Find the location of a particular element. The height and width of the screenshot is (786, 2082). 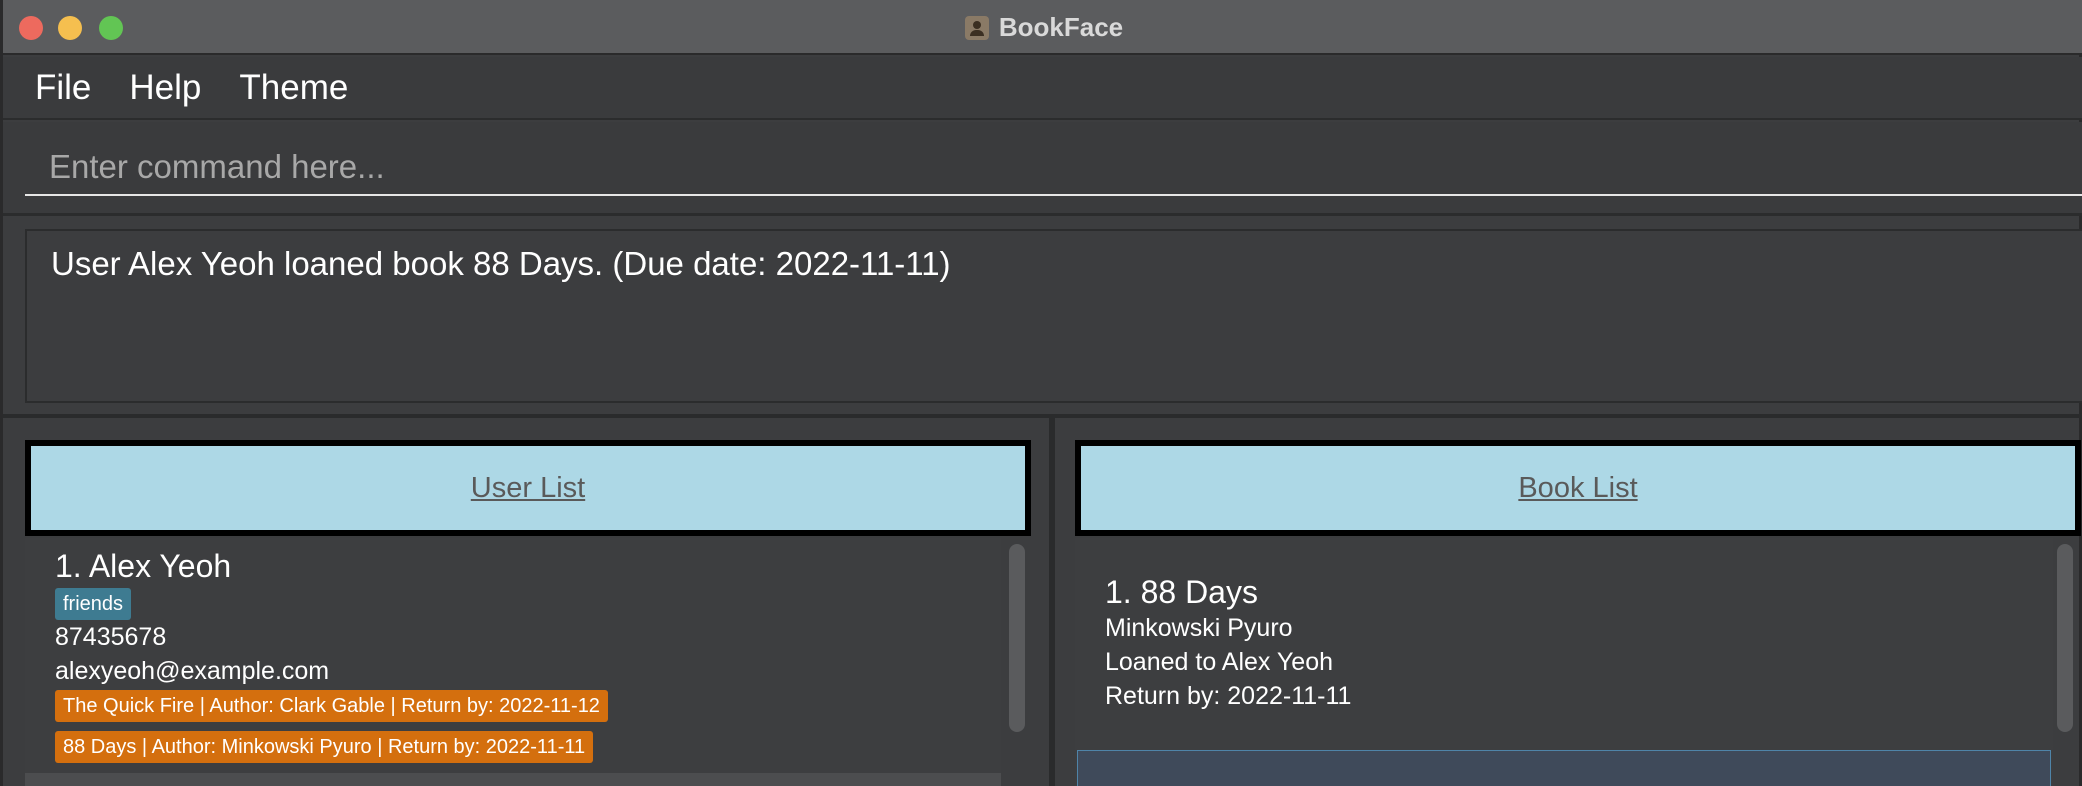

book-list-header: Book List is located at coordinates (1578, 488).